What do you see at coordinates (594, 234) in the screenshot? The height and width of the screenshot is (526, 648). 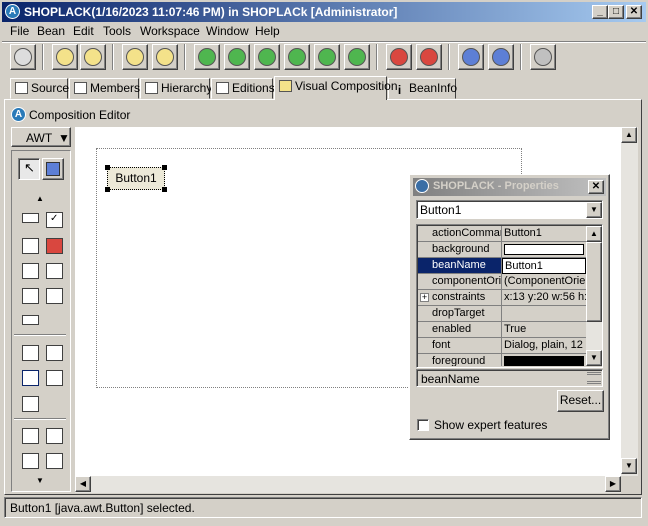 I see `property-scroll-up-button: ▲` at bounding box center [594, 234].